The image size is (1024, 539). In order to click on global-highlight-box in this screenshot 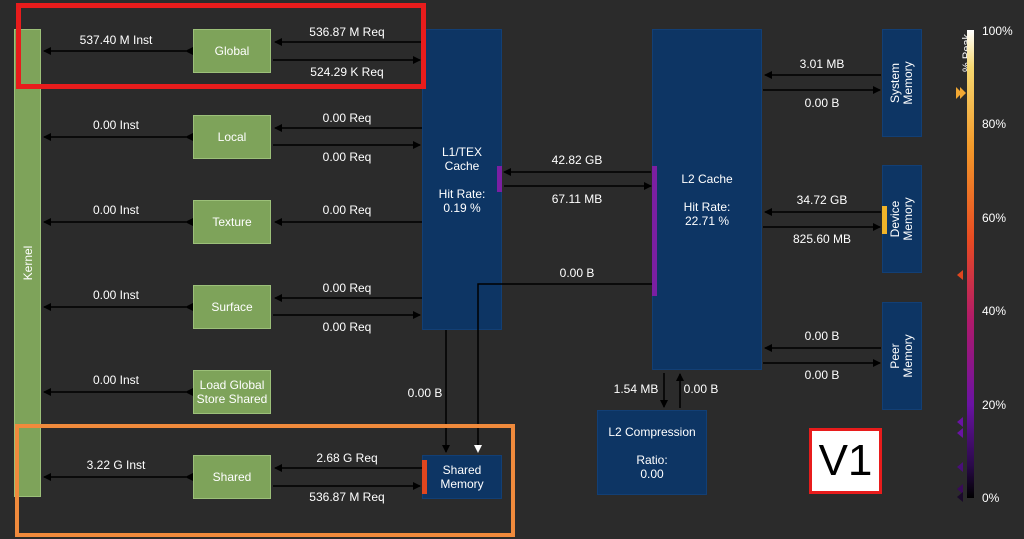, I will do `click(221, 46)`.